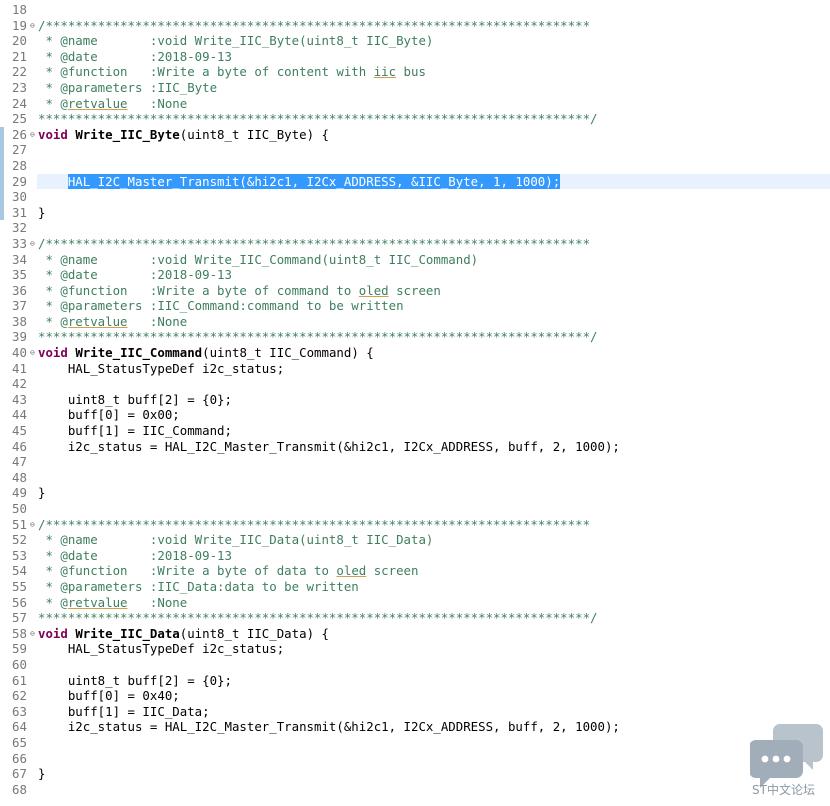 The image size is (830, 806). I want to click on code-line-61: 61 uint8_t buff[2] = {0};, so click(415, 681).